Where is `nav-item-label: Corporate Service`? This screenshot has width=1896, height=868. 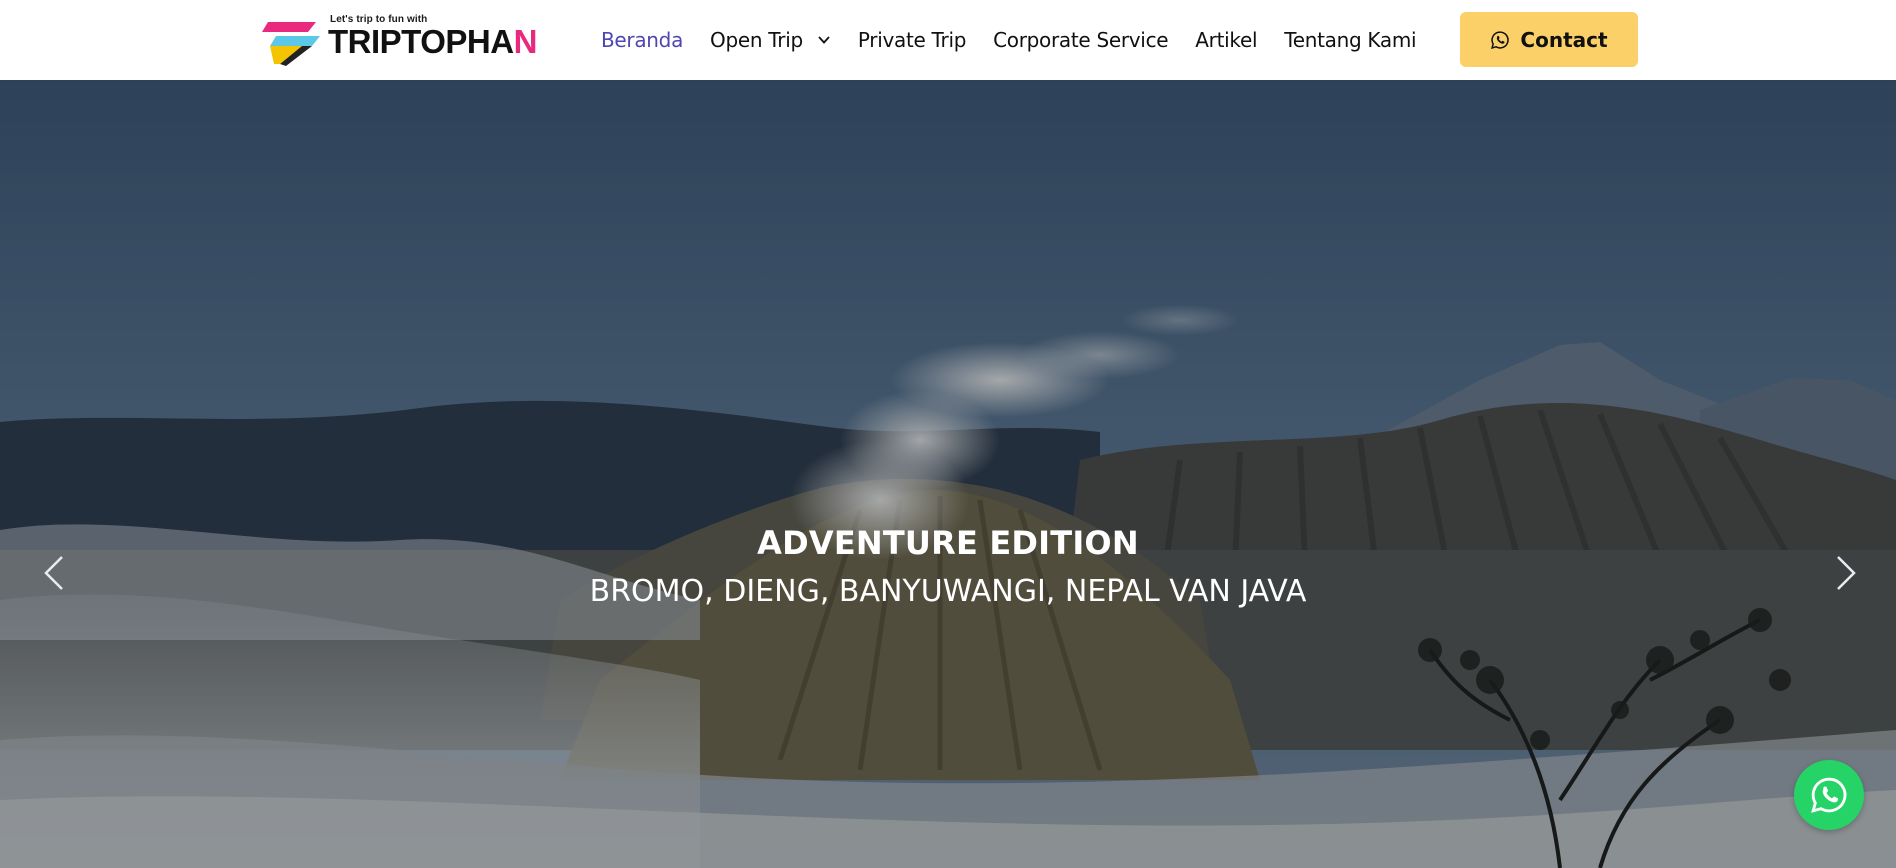 nav-item-label: Corporate Service is located at coordinates (1081, 40).